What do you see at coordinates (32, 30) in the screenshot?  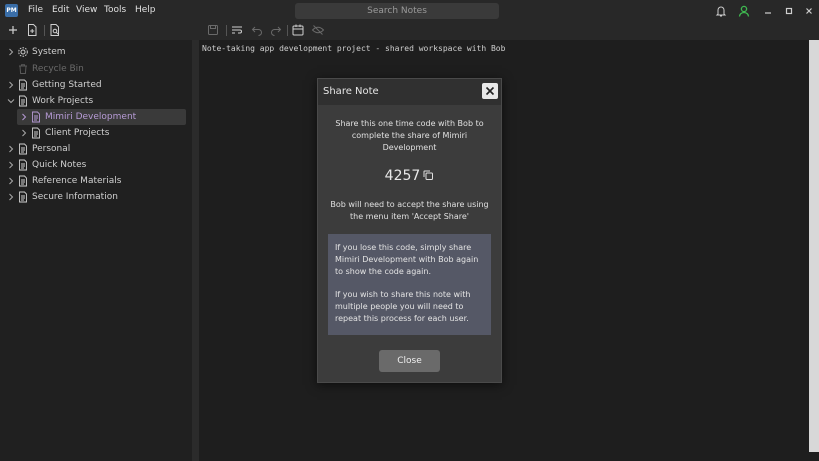 I see `new-note-icon` at bounding box center [32, 30].